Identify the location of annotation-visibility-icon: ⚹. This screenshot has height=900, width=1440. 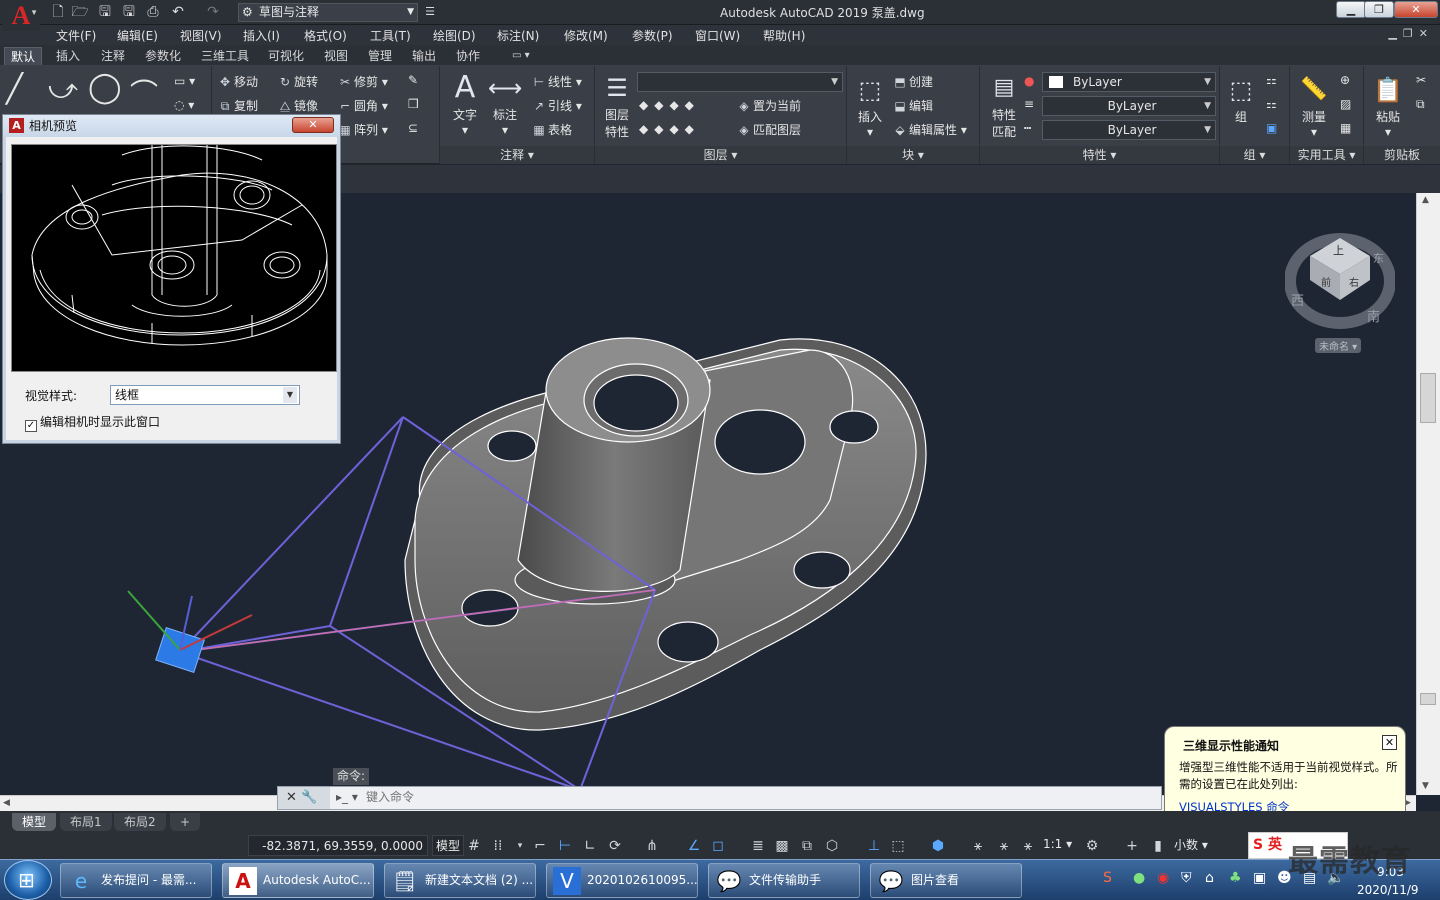
(978, 846).